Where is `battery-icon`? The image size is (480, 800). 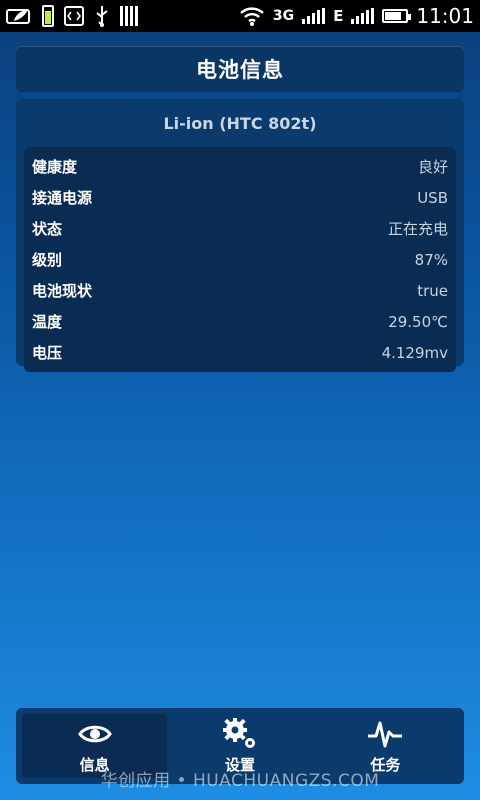
battery-icon is located at coordinates (397, 16).